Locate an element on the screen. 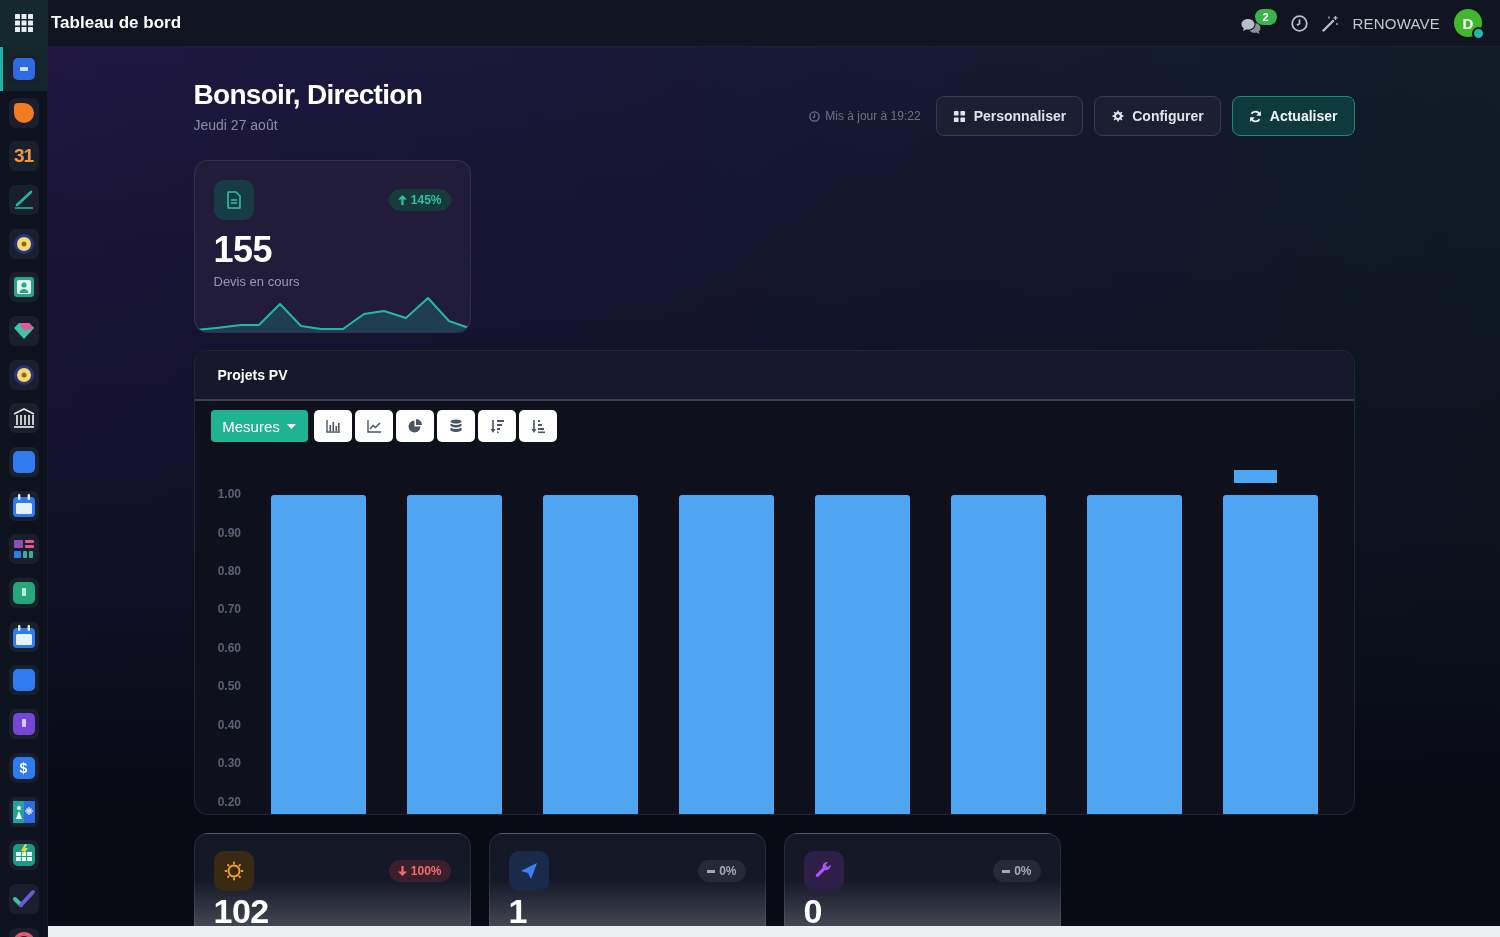  company-name: RENOWAVE is located at coordinates (1396, 23).